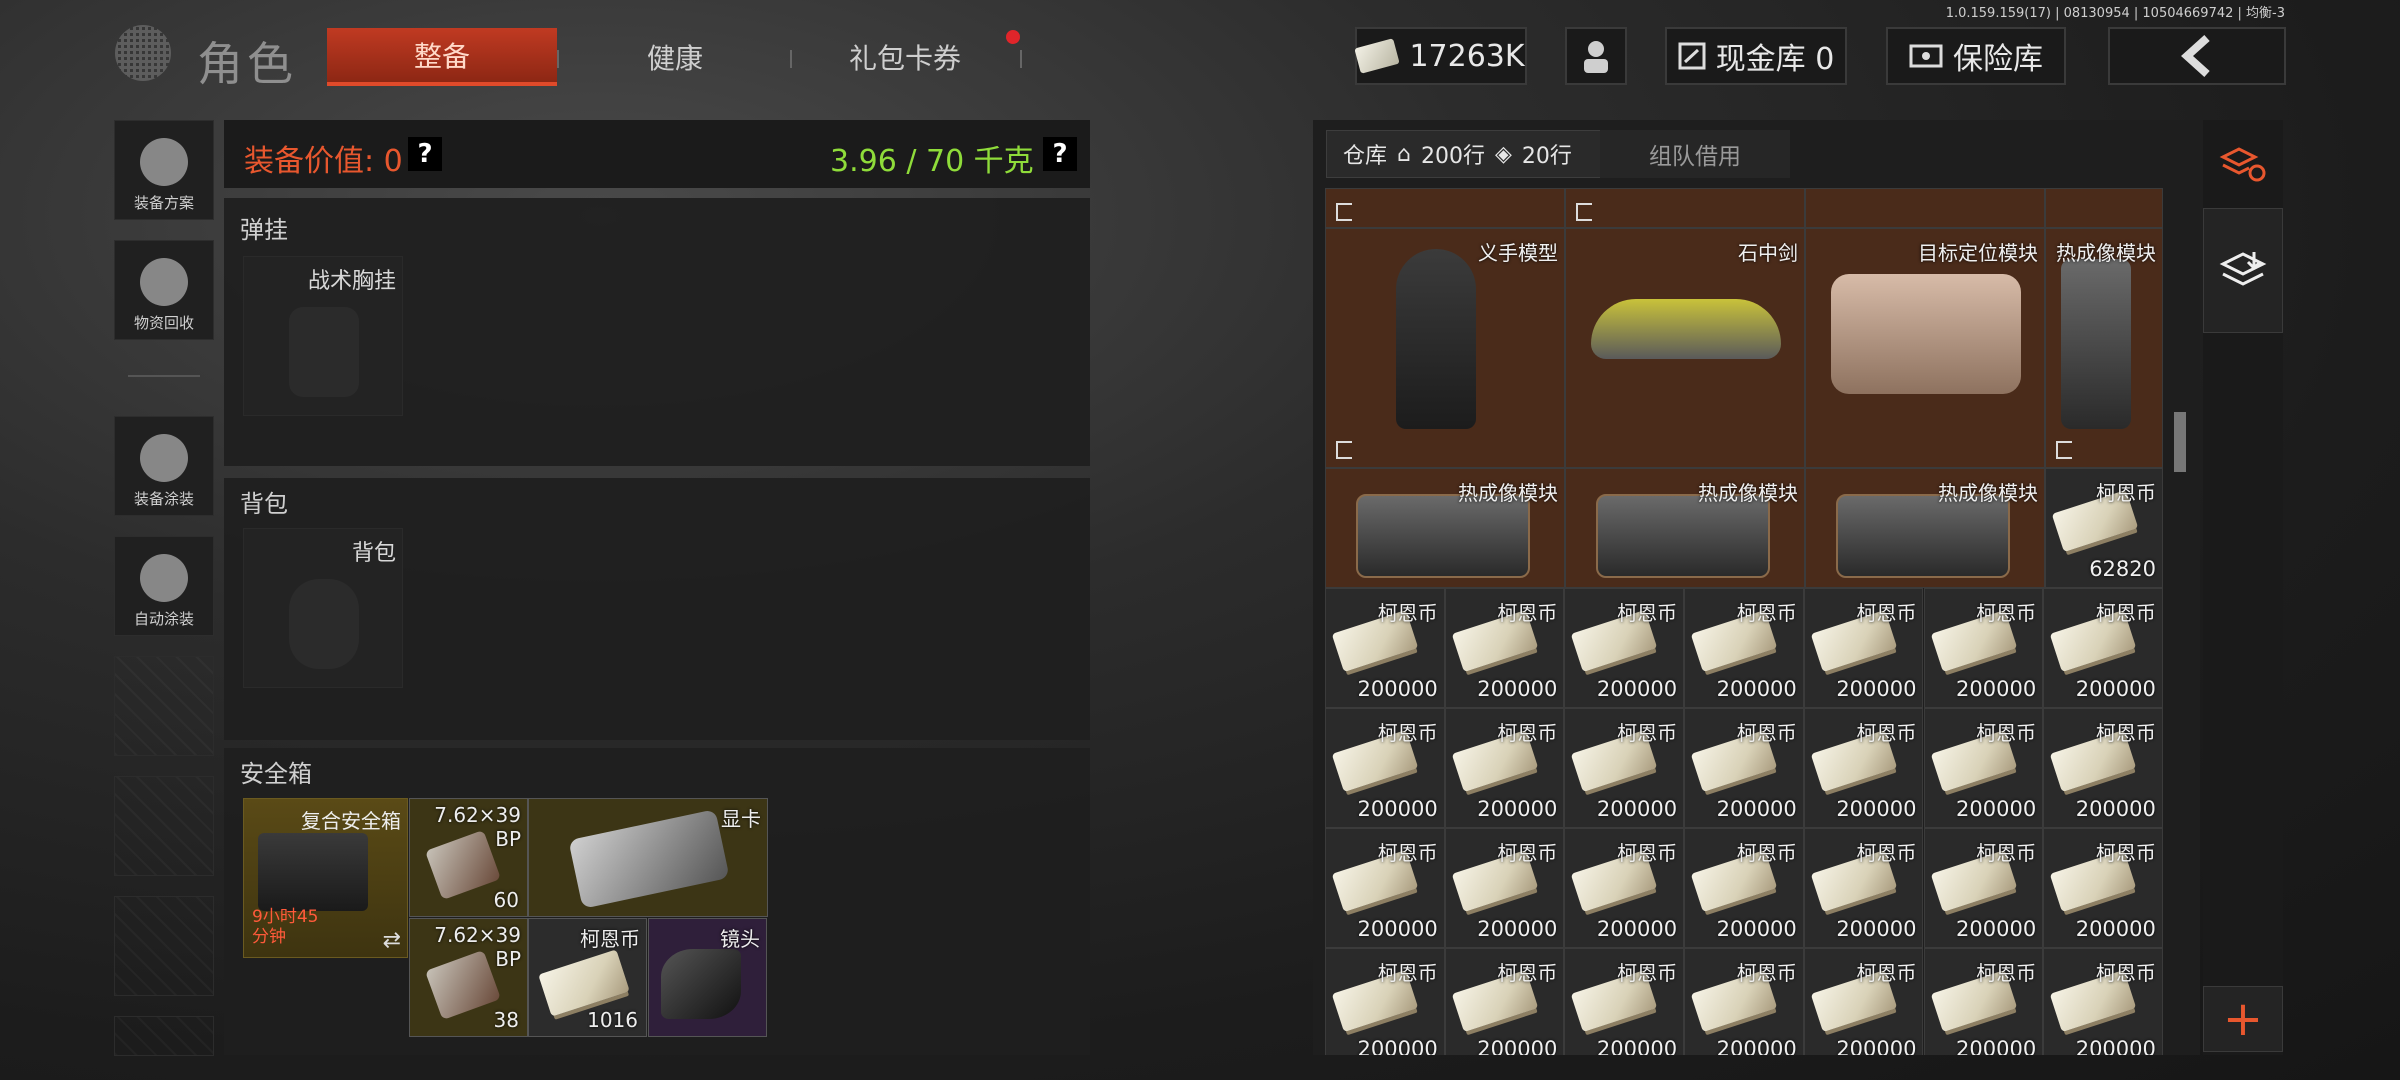  Describe the element at coordinates (1445, 348) in the screenshot. I see `grid-item: 义手模型` at that location.